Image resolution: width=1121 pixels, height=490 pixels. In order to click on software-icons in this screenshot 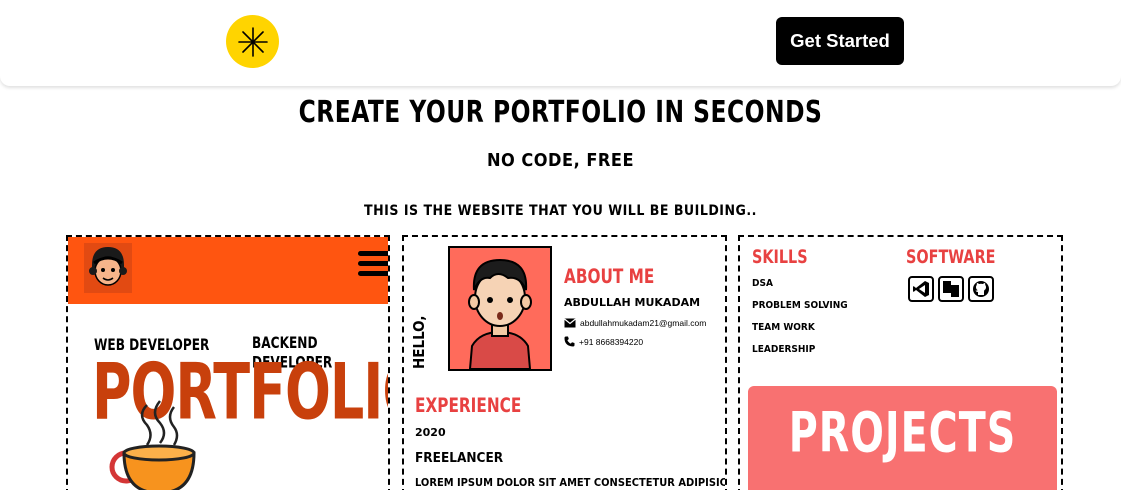, I will do `click(951, 289)`.